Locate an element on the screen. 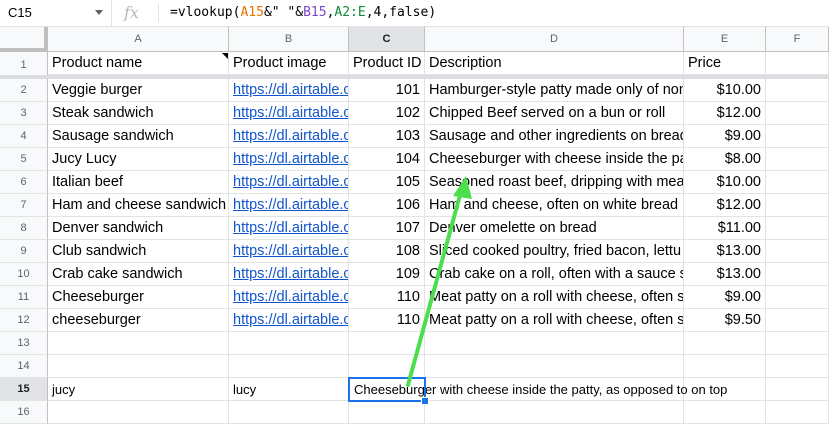 The height and width of the screenshot is (429, 829). cell-product-id: 106 is located at coordinates (387, 205).